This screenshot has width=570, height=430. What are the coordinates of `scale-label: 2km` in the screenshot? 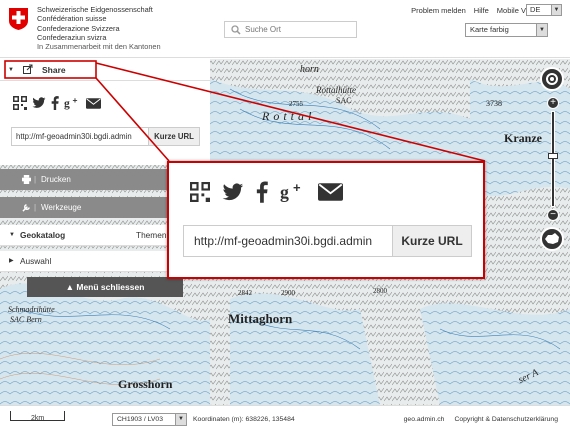 It's located at (38, 418).